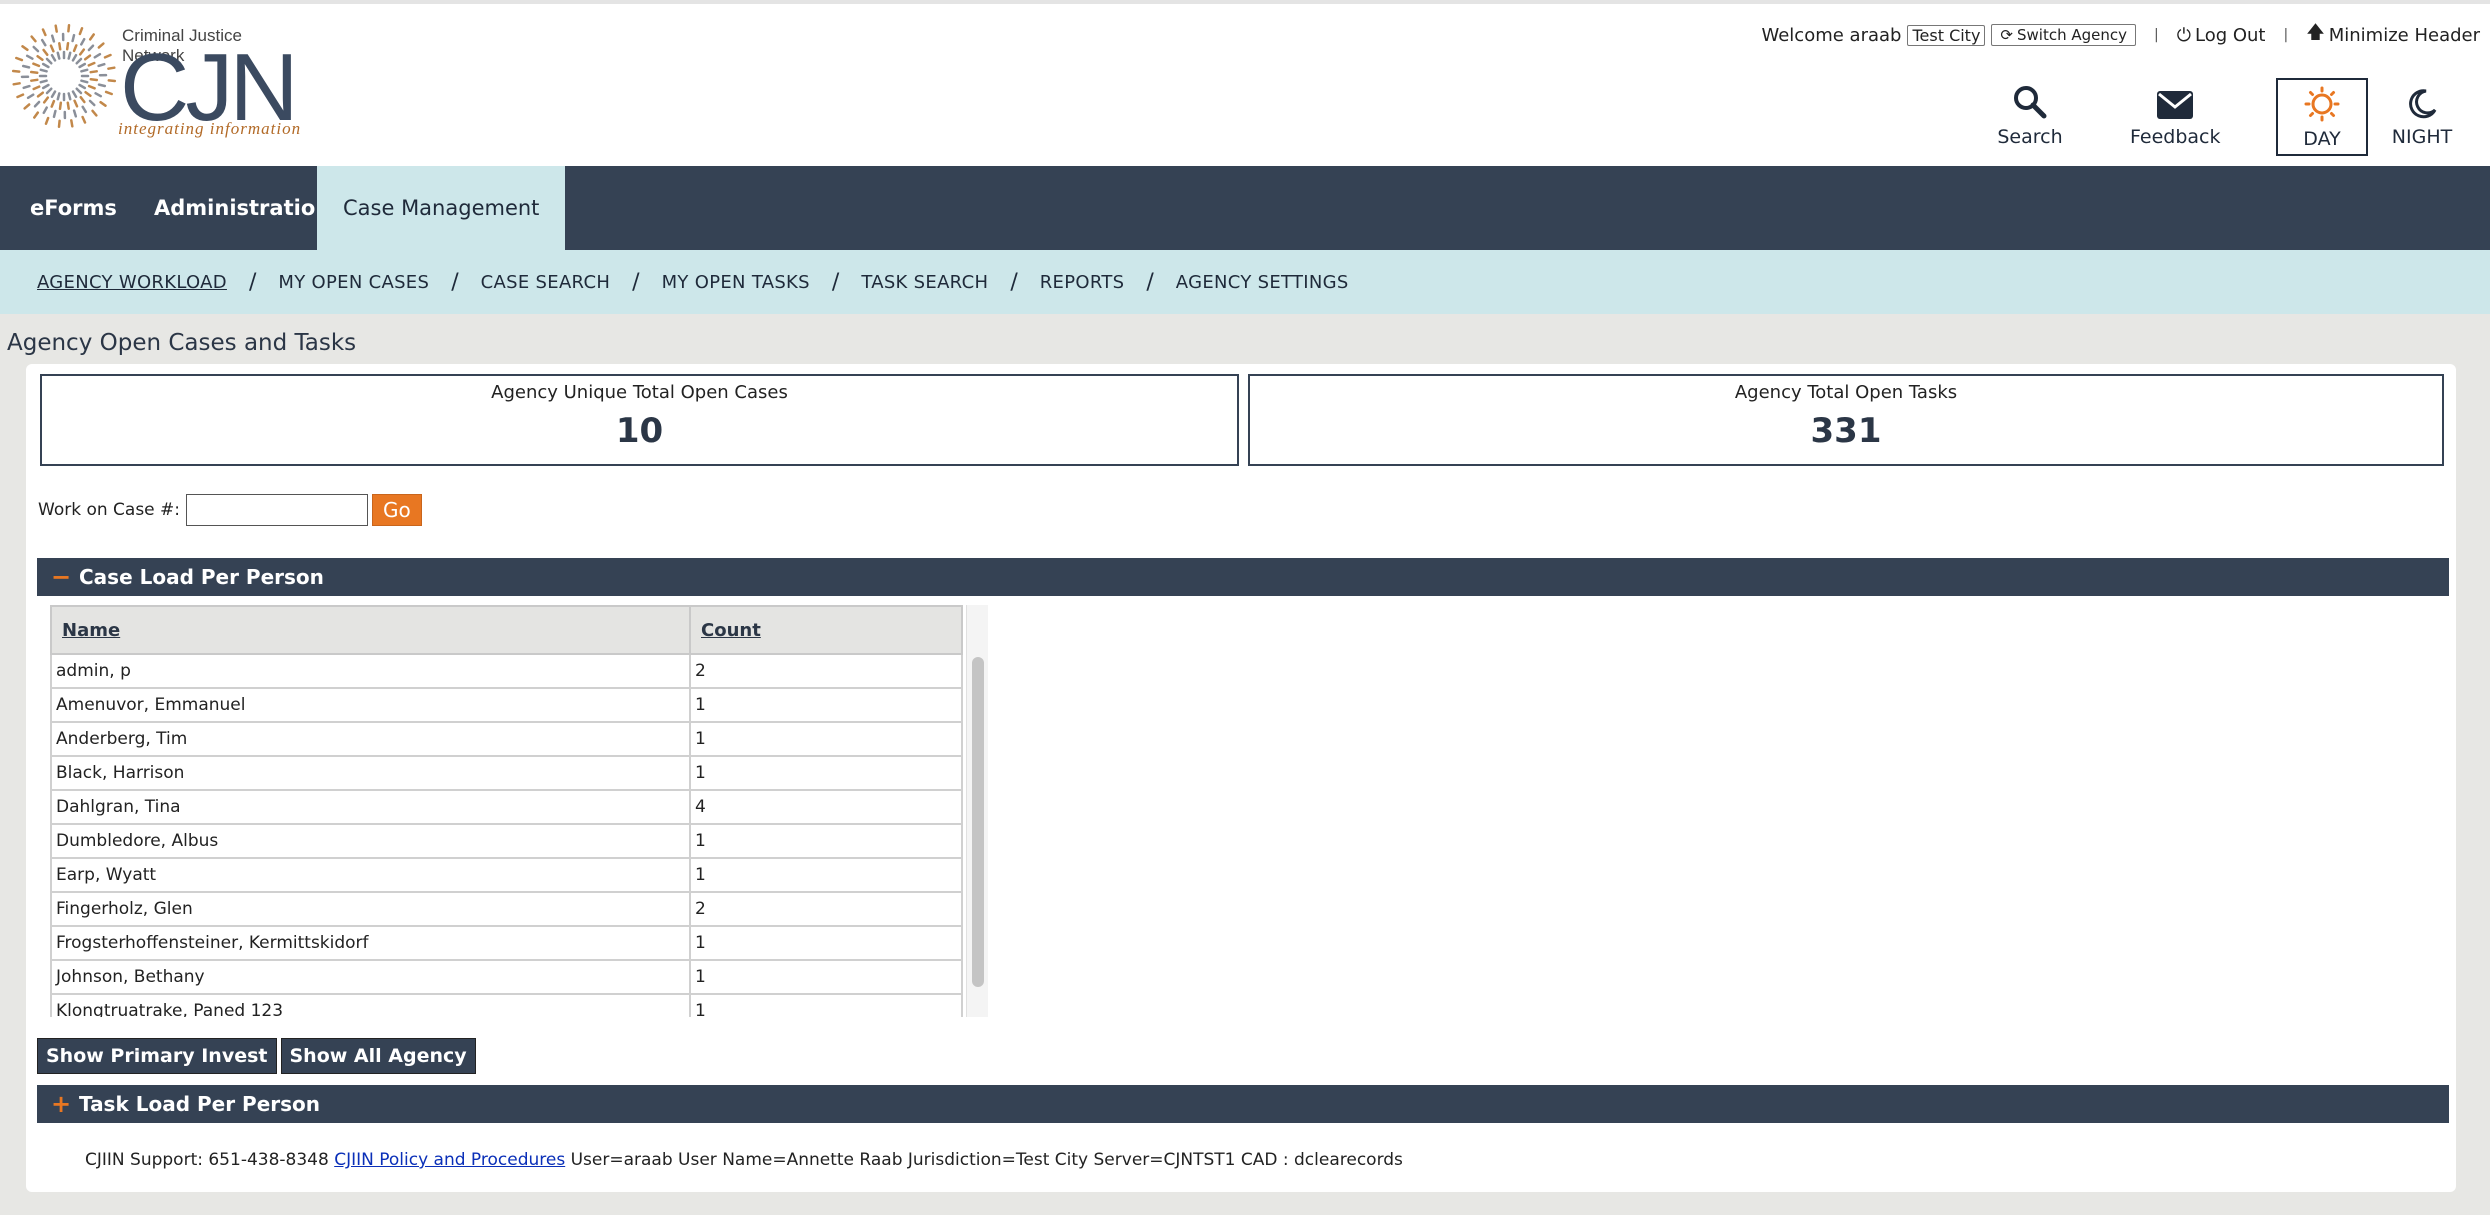 The width and height of the screenshot is (2490, 1215). Describe the element at coordinates (370, 977) in the screenshot. I see `cell-name: Johnson, Bethany` at that location.